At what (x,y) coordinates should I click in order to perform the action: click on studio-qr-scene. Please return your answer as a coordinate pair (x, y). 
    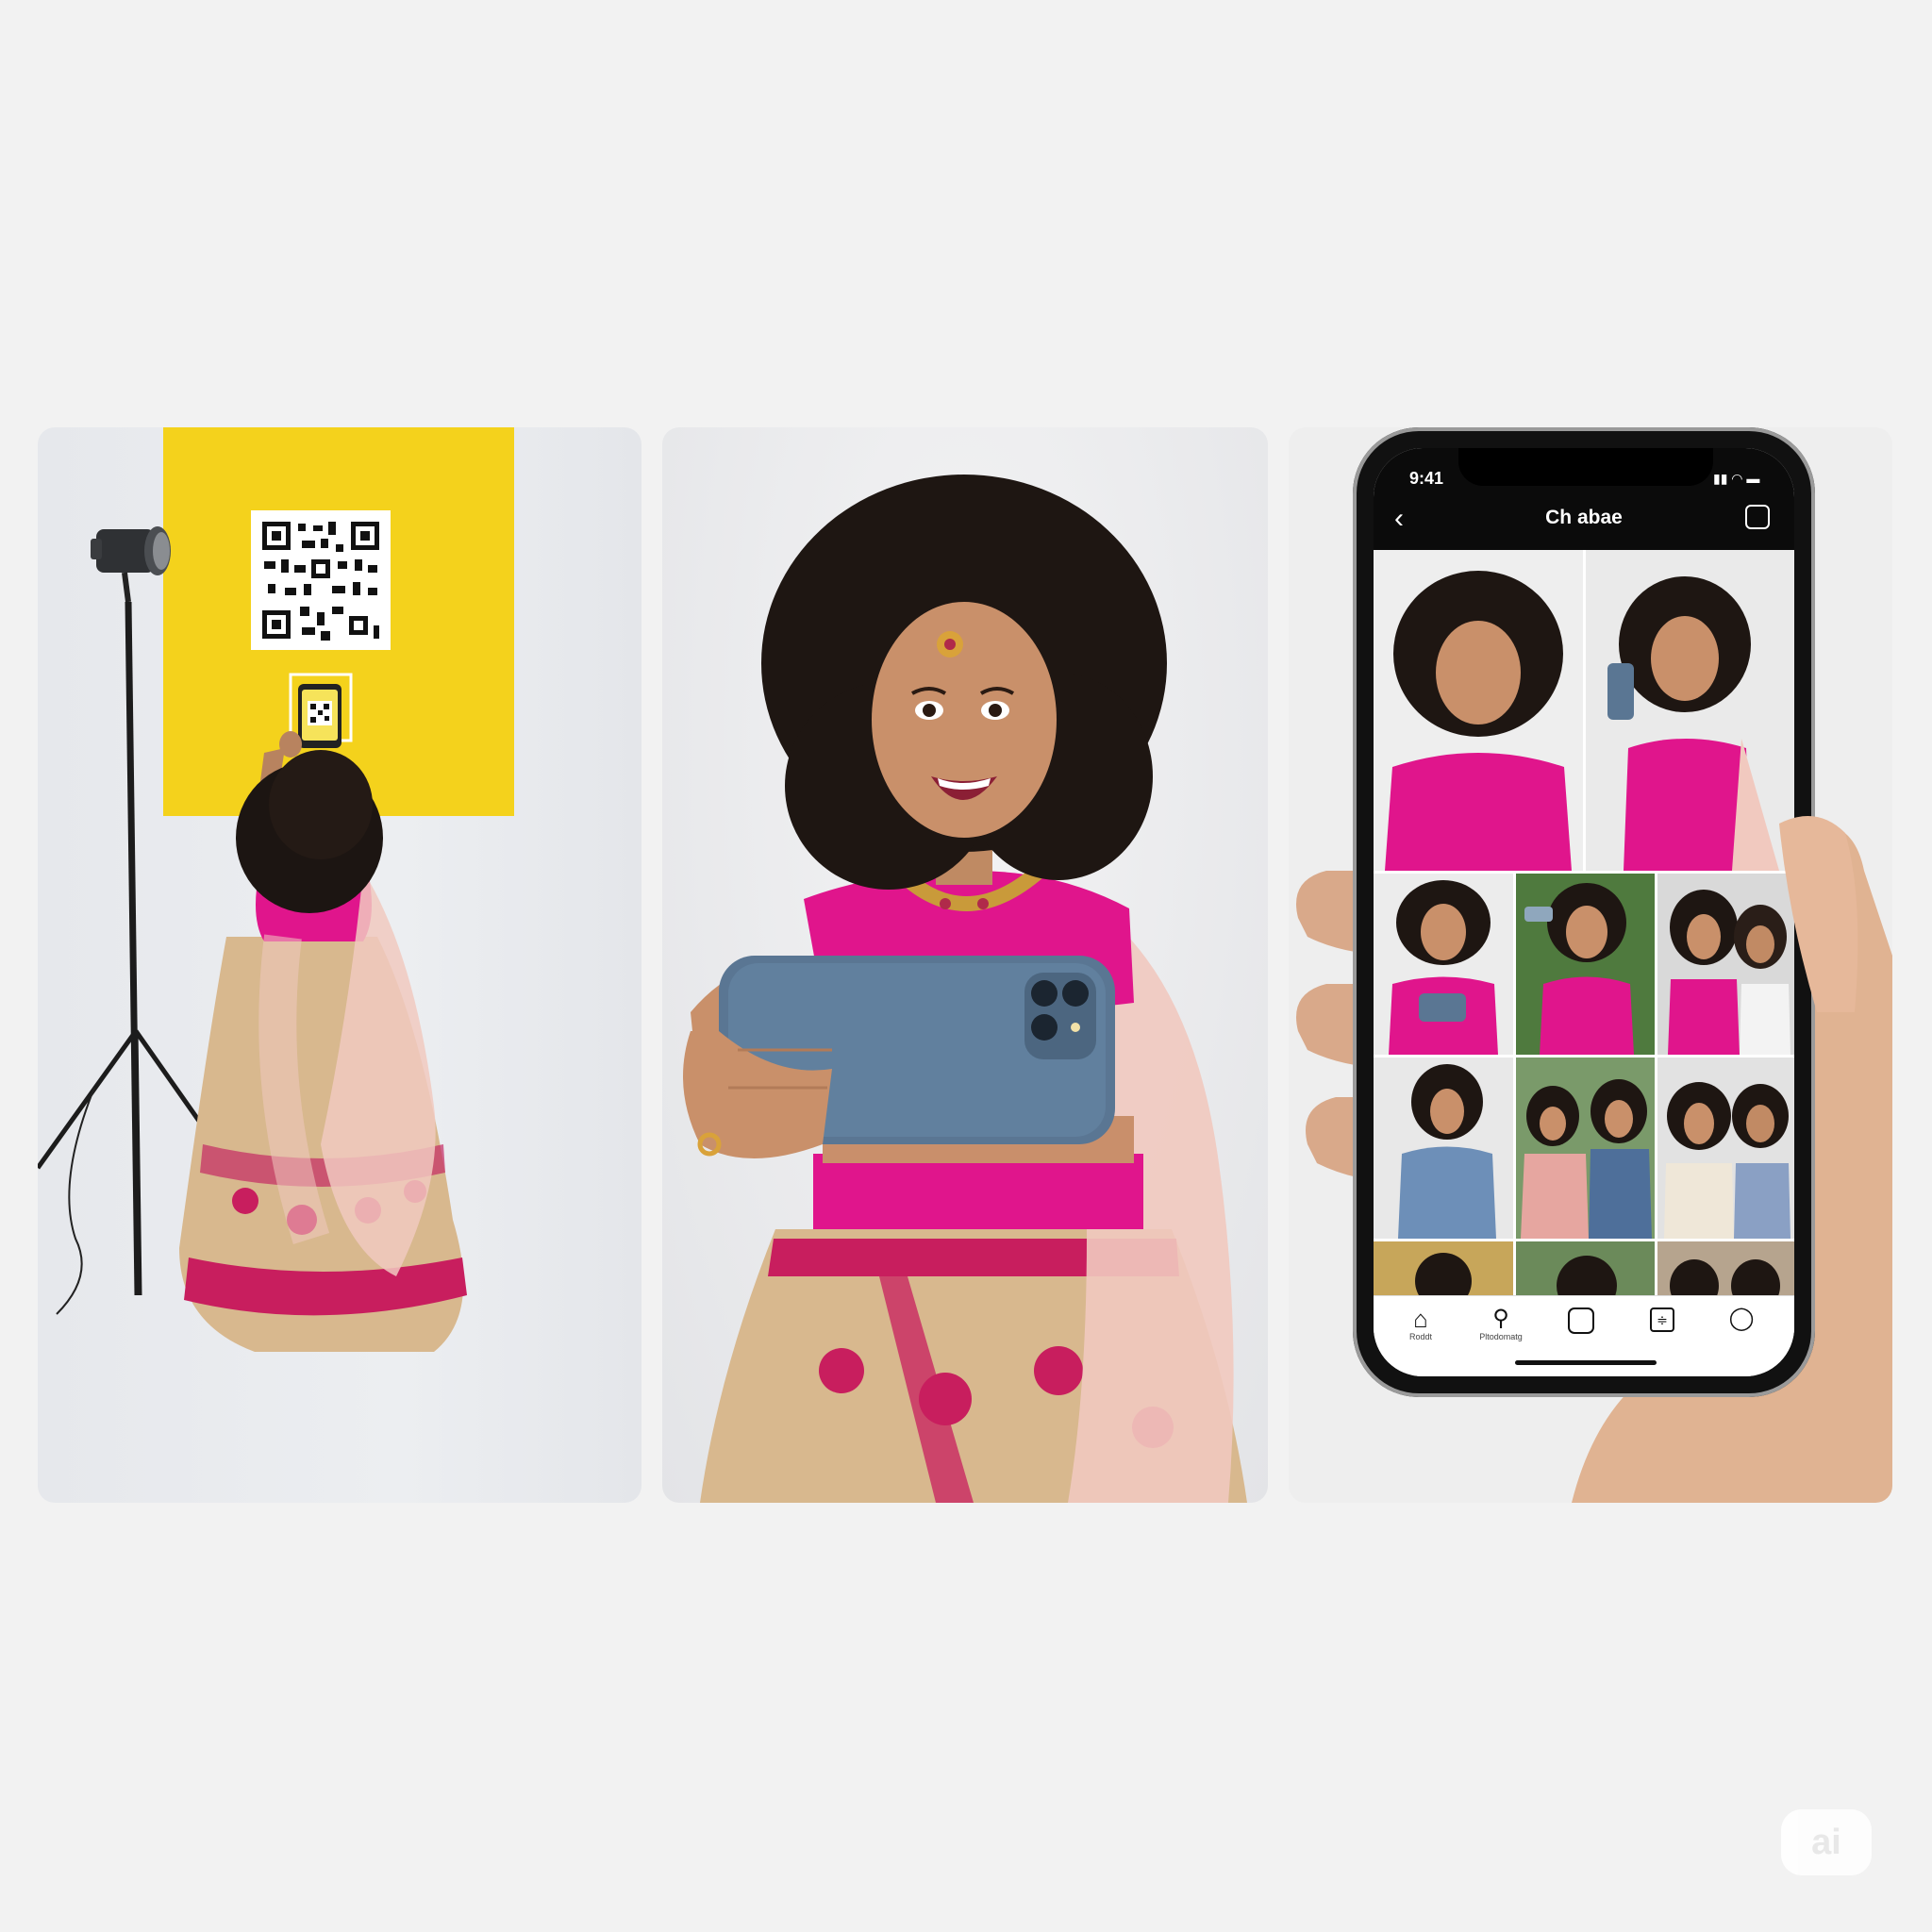
    Looking at the image, I should click on (276, 889).